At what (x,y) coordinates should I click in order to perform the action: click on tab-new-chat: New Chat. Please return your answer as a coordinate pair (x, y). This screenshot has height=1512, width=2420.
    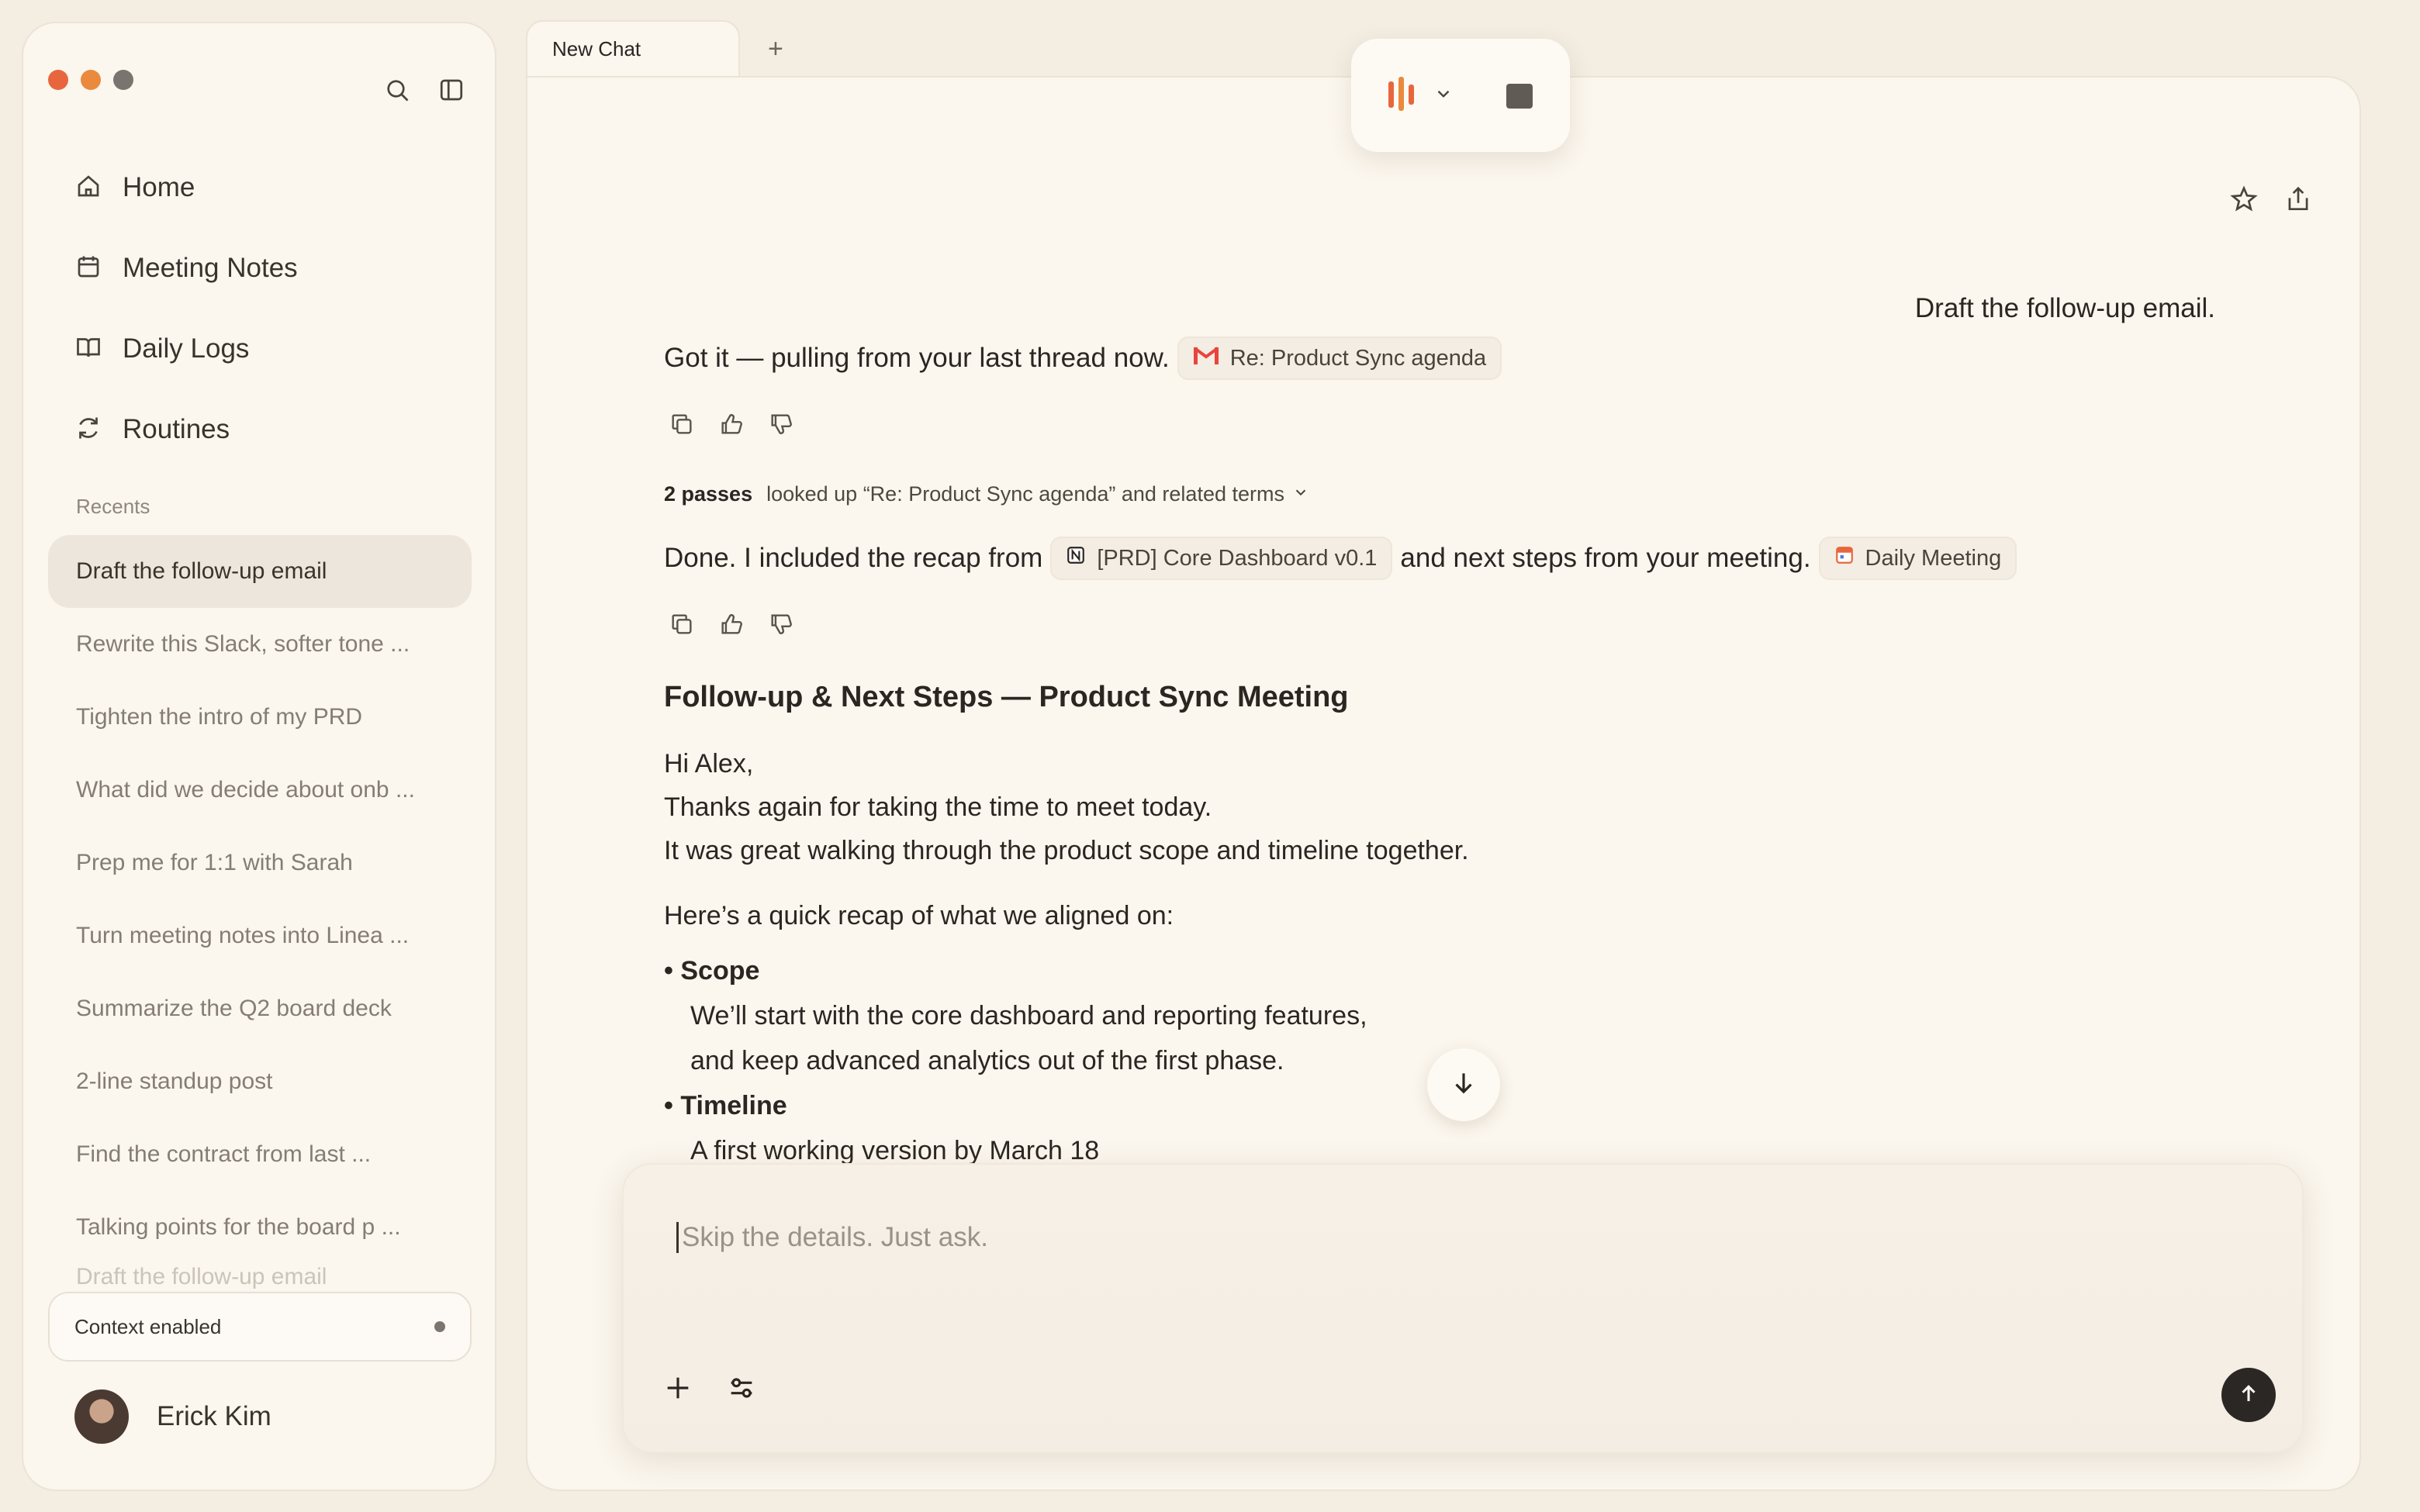
    Looking at the image, I should click on (633, 49).